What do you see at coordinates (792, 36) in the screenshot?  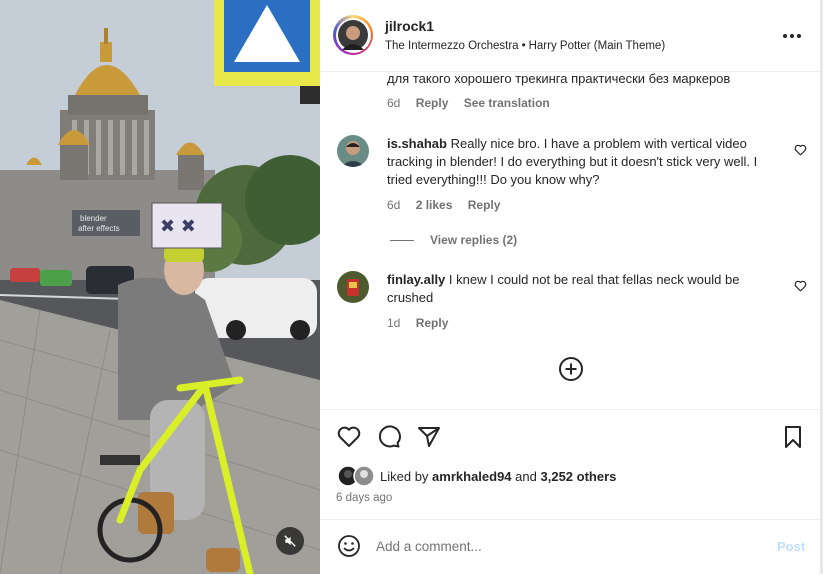 I see `more-horizontal-icon` at bounding box center [792, 36].